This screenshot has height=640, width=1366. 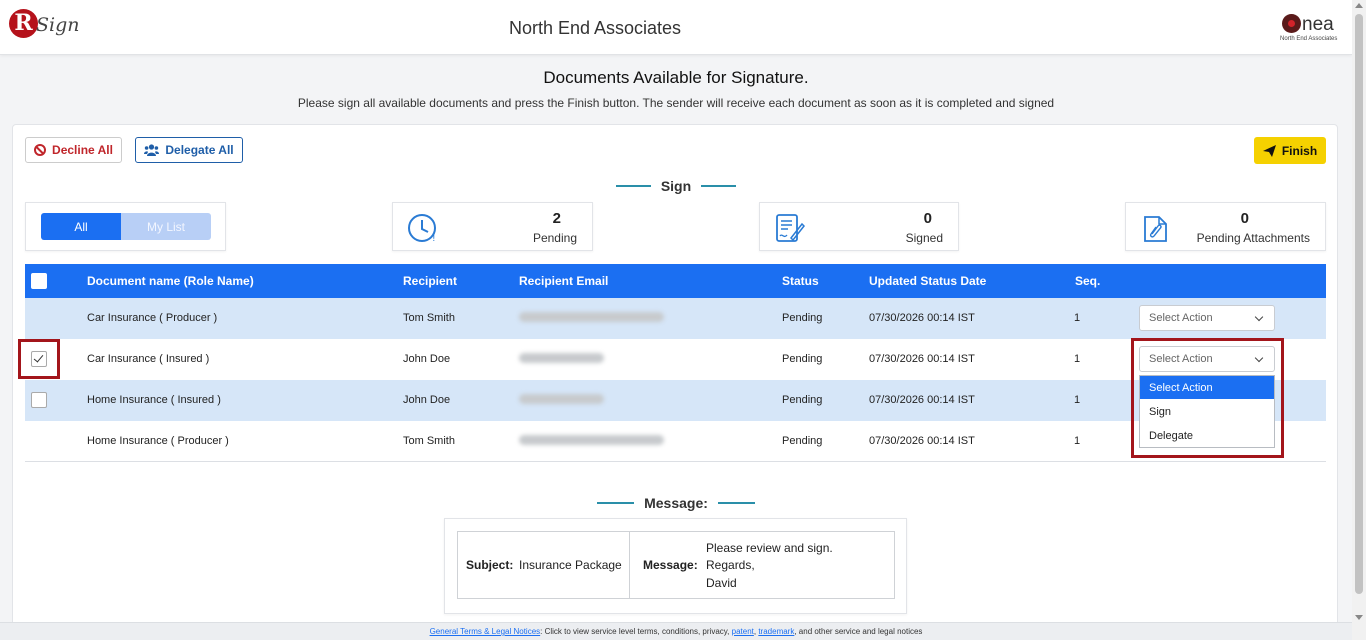 What do you see at coordinates (1359, 304) in the screenshot?
I see `scroll-thumb` at bounding box center [1359, 304].